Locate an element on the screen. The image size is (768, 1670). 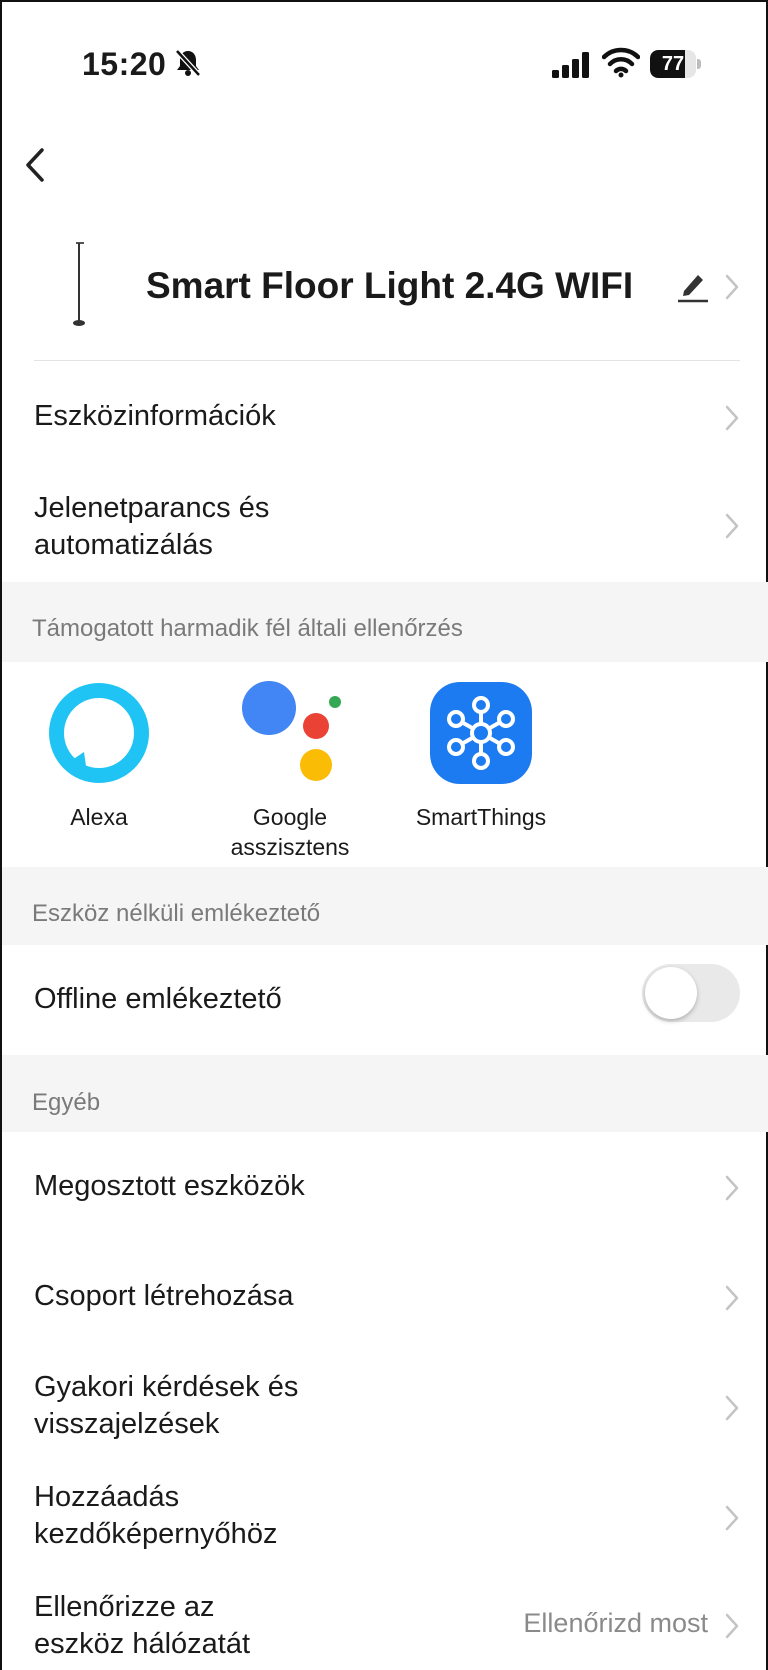
device-name: Smart Floor Light 2.4G WIFI is located at coordinates (390, 285).